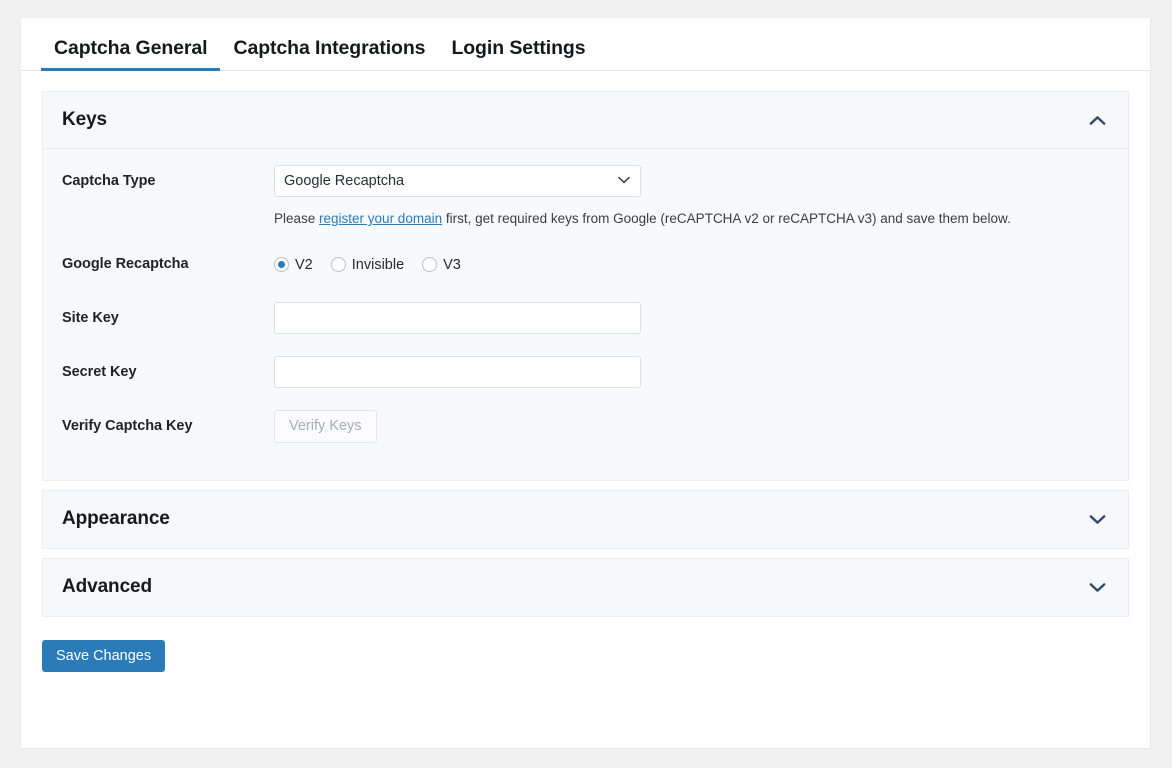 This screenshot has width=1172, height=768. Describe the element at coordinates (1097, 120) in the screenshot. I see `chevron-up-icon` at that location.